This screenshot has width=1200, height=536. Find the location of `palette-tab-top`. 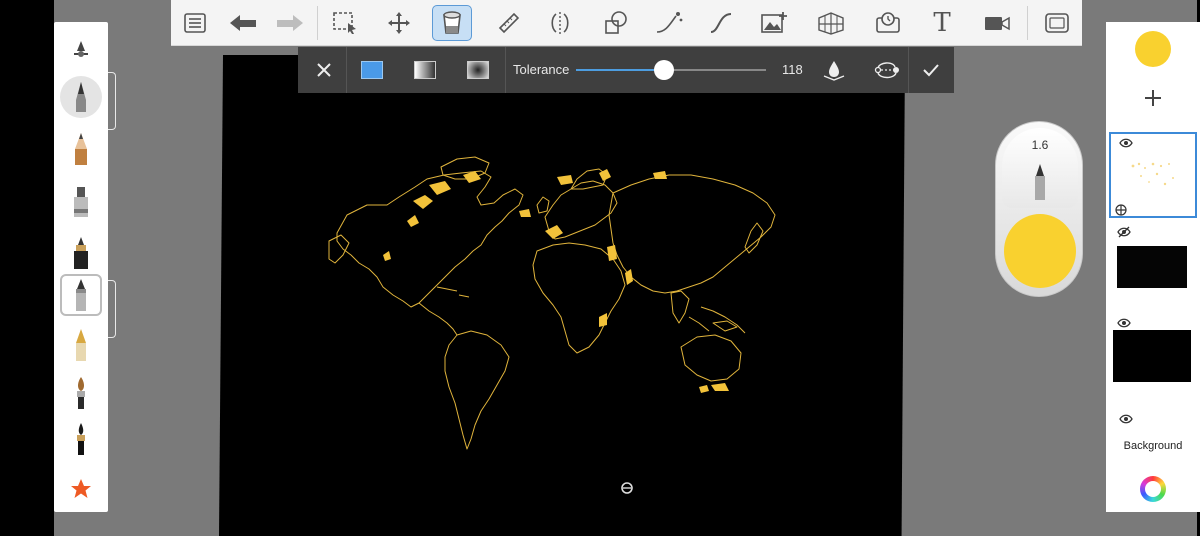

palette-tab-top is located at coordinates (112, 101).